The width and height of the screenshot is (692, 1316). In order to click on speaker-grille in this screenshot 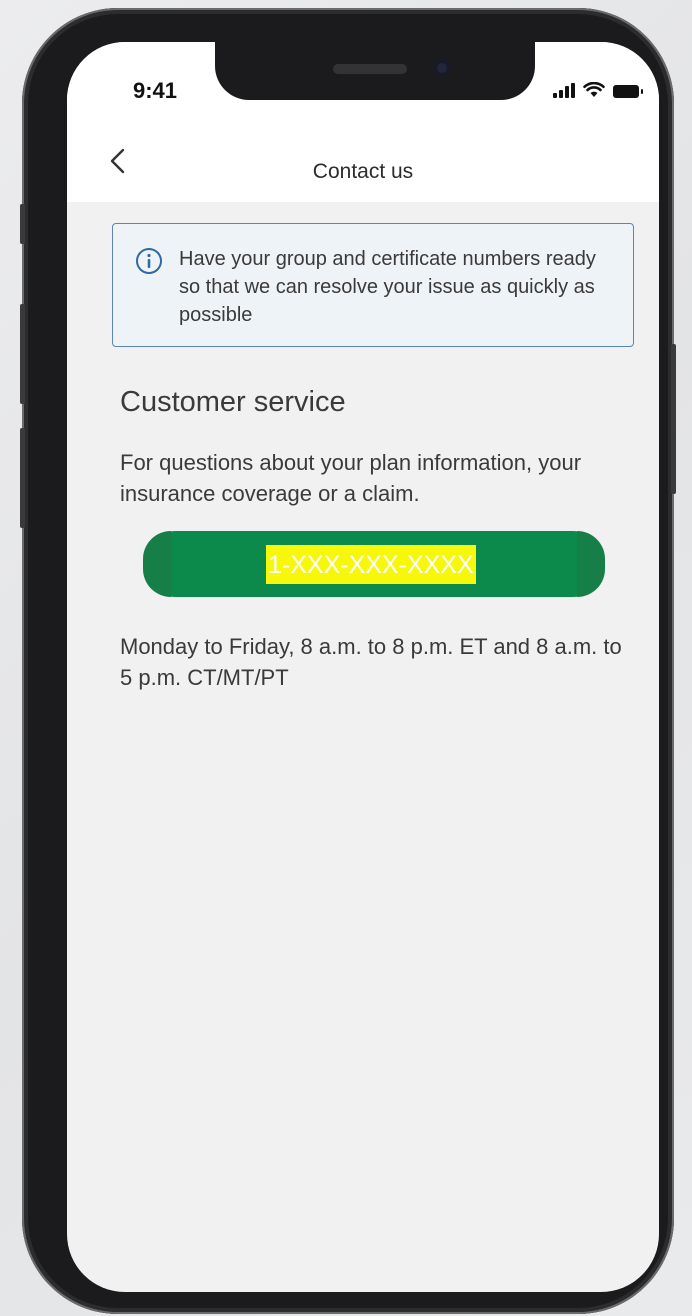, I will do `click(370, 69)`.